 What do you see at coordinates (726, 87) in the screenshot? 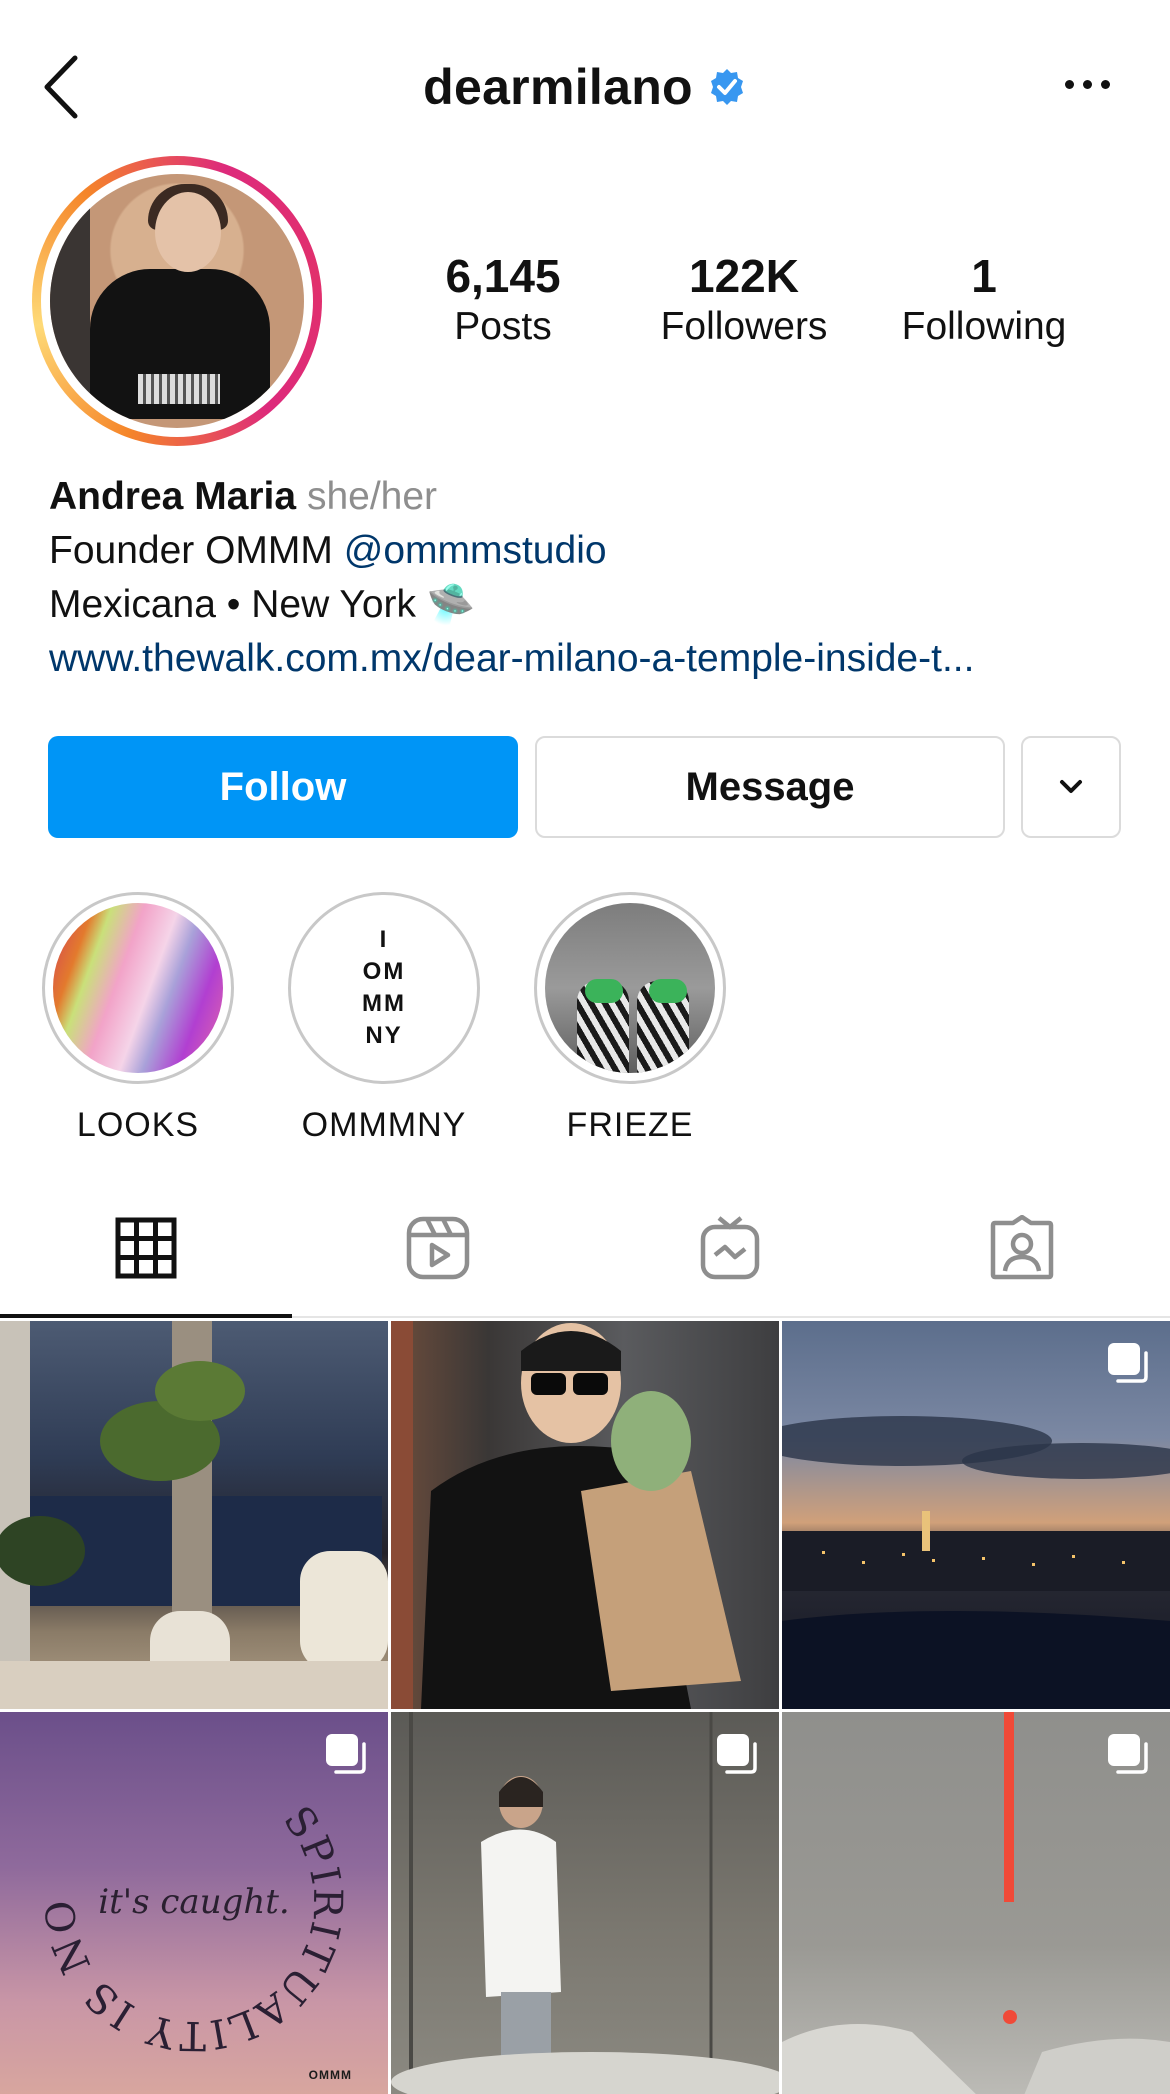
I see `verified-badge-icon` at bounding box center [726, 87].